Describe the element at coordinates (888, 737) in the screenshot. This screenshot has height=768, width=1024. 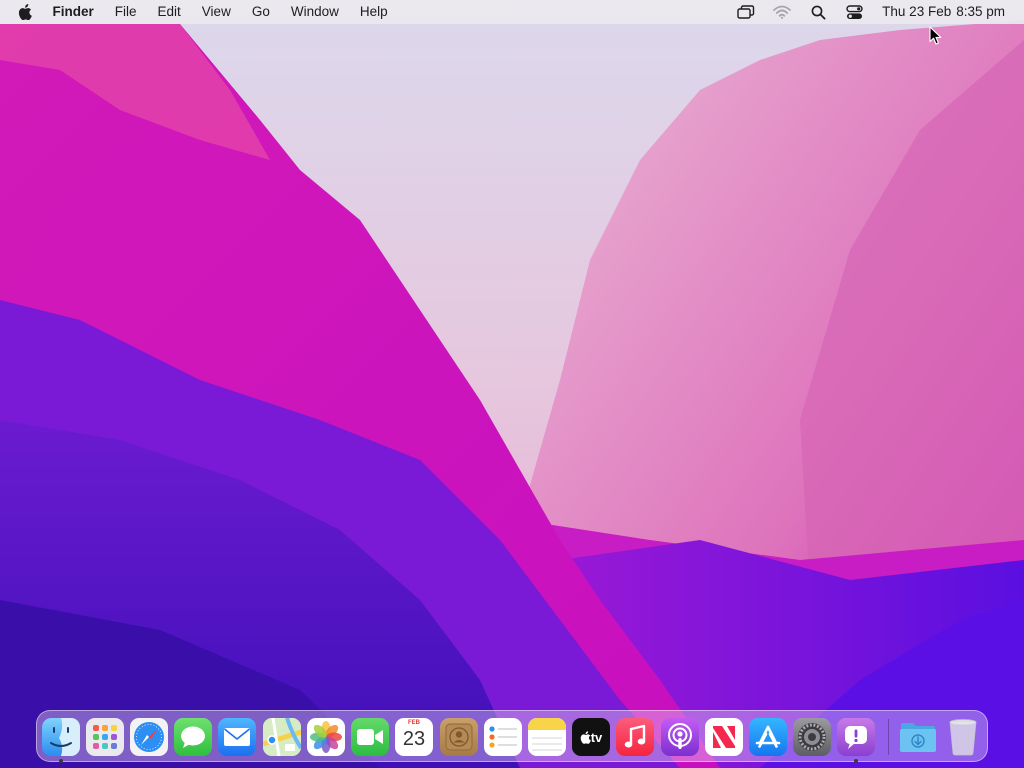
I see `dock-separator` at that location.